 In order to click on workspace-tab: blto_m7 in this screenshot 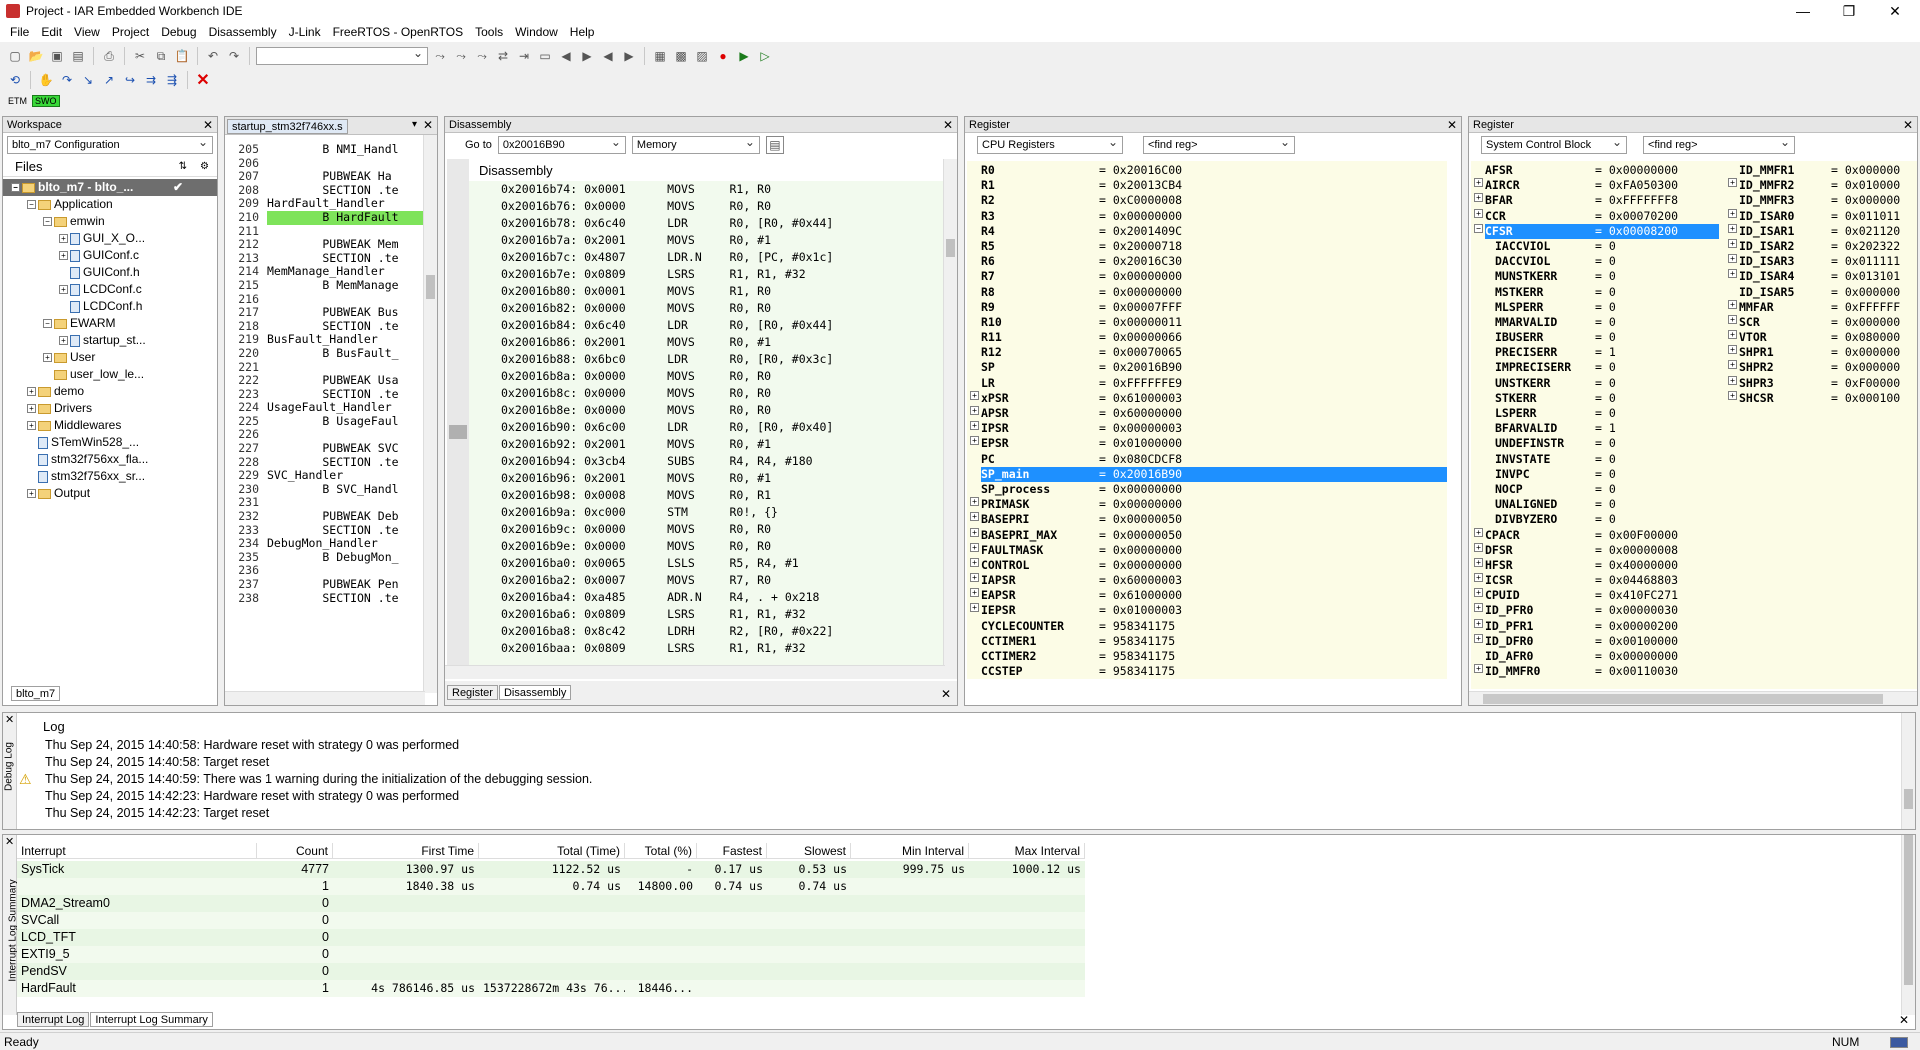, I will do `click(36, 693)`.